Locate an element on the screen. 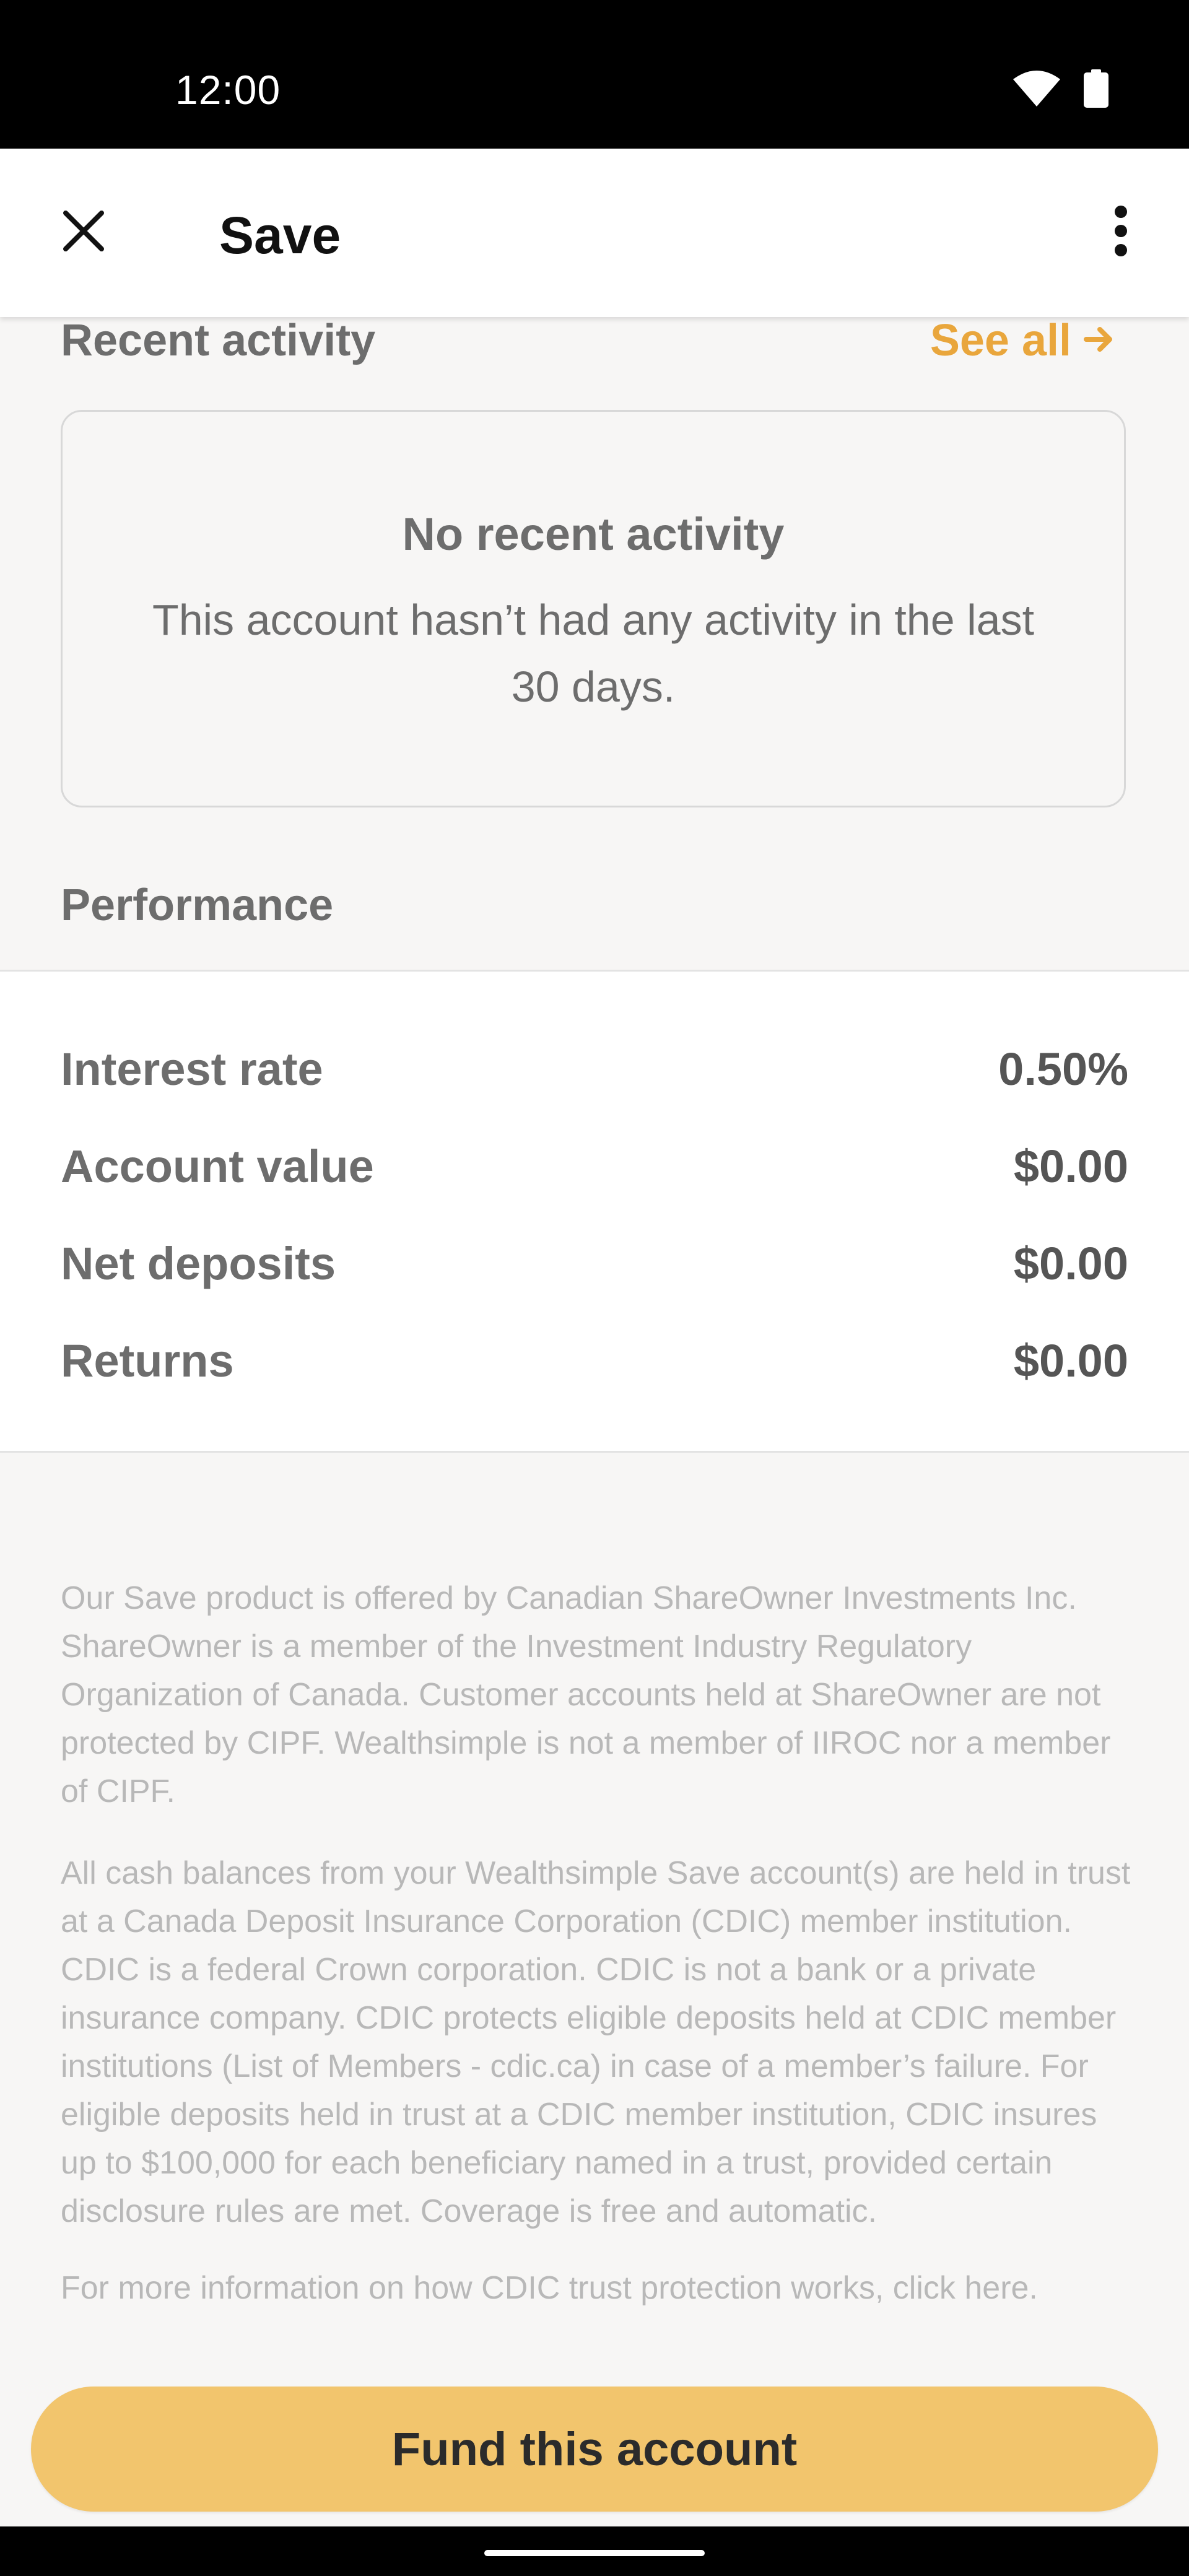 The height and width of the screenshot is (2576, 1189). close-icon is located at coordinates (83, 232).